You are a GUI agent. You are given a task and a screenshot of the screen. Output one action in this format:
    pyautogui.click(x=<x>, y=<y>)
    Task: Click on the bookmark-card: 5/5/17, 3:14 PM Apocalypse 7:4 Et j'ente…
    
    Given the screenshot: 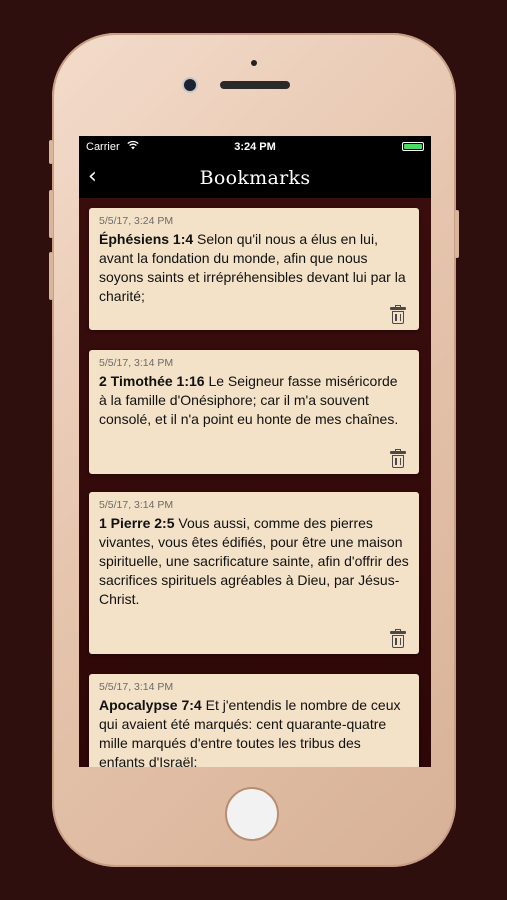 What is the action you would take?
    pyautogui.click(x=254, y=720)
    